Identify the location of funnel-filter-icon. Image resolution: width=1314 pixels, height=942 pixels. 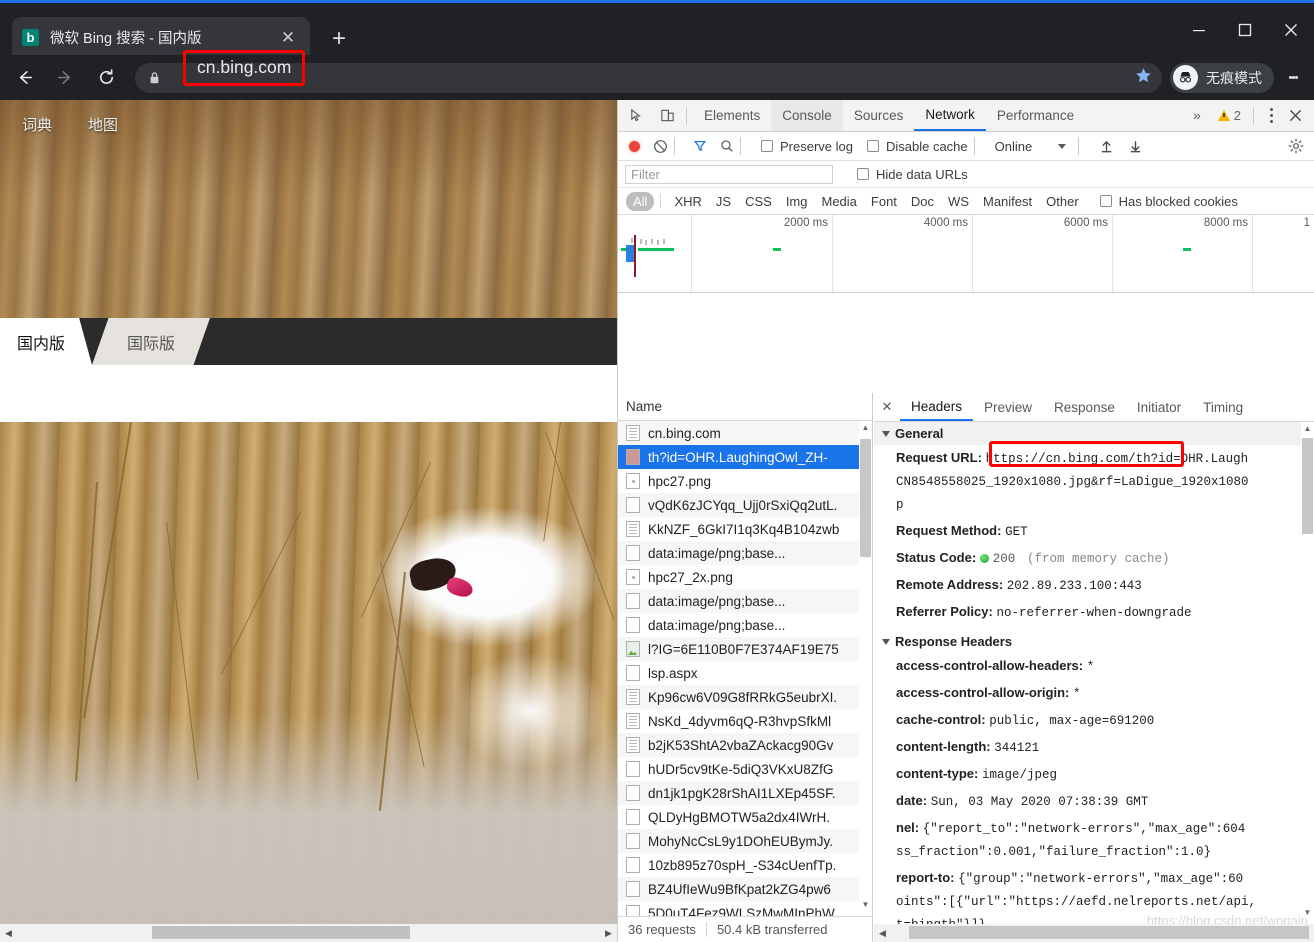
(700, 146).